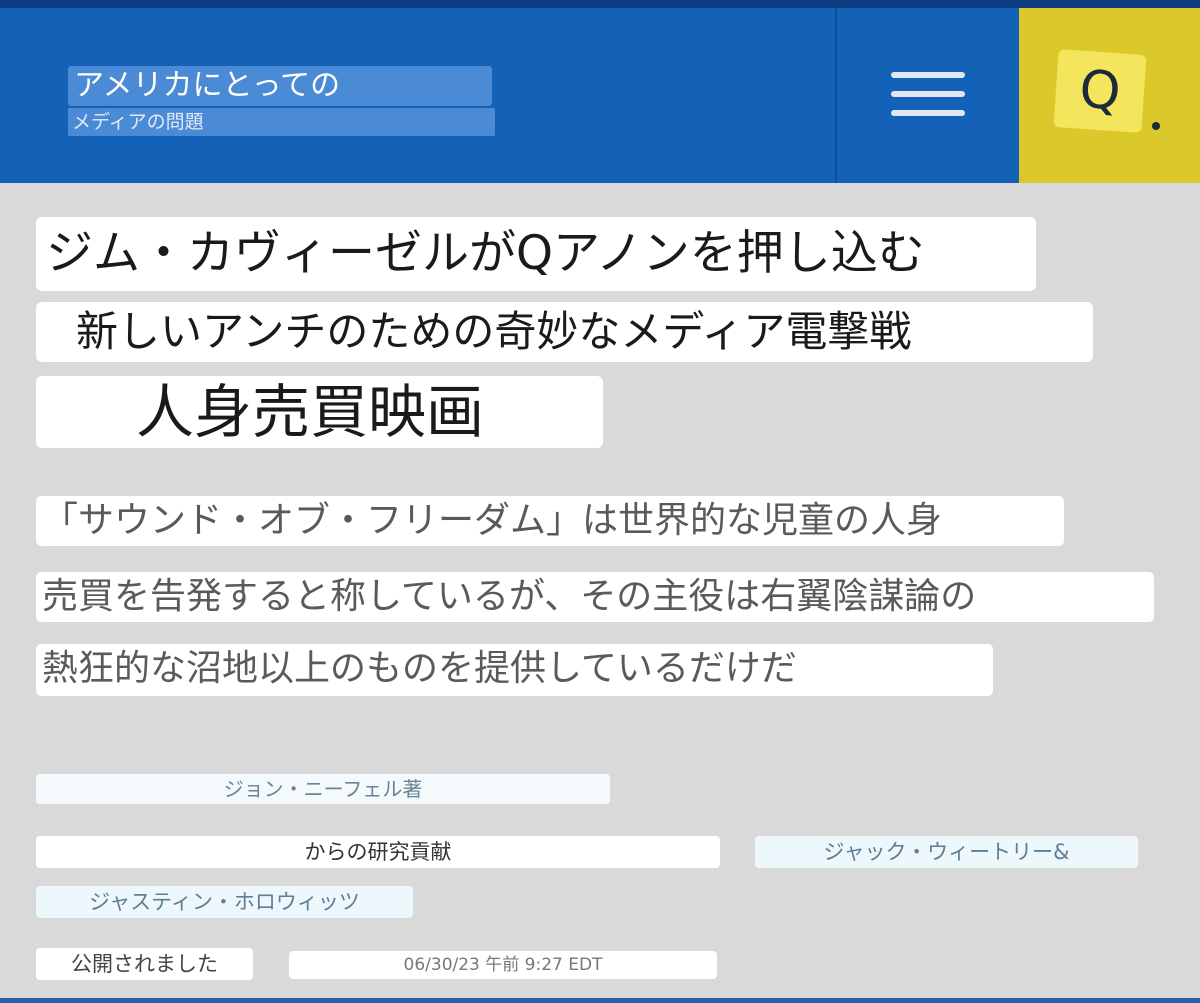 Image resolution: width=1200 pixels, height=1003 pixels. What do you see at coordinates (536, 254) in the screenshot?
I see `headline-line-1: ジム・カヴィーゼルがQアノンを押し込む` at bounding box center [536, 254].